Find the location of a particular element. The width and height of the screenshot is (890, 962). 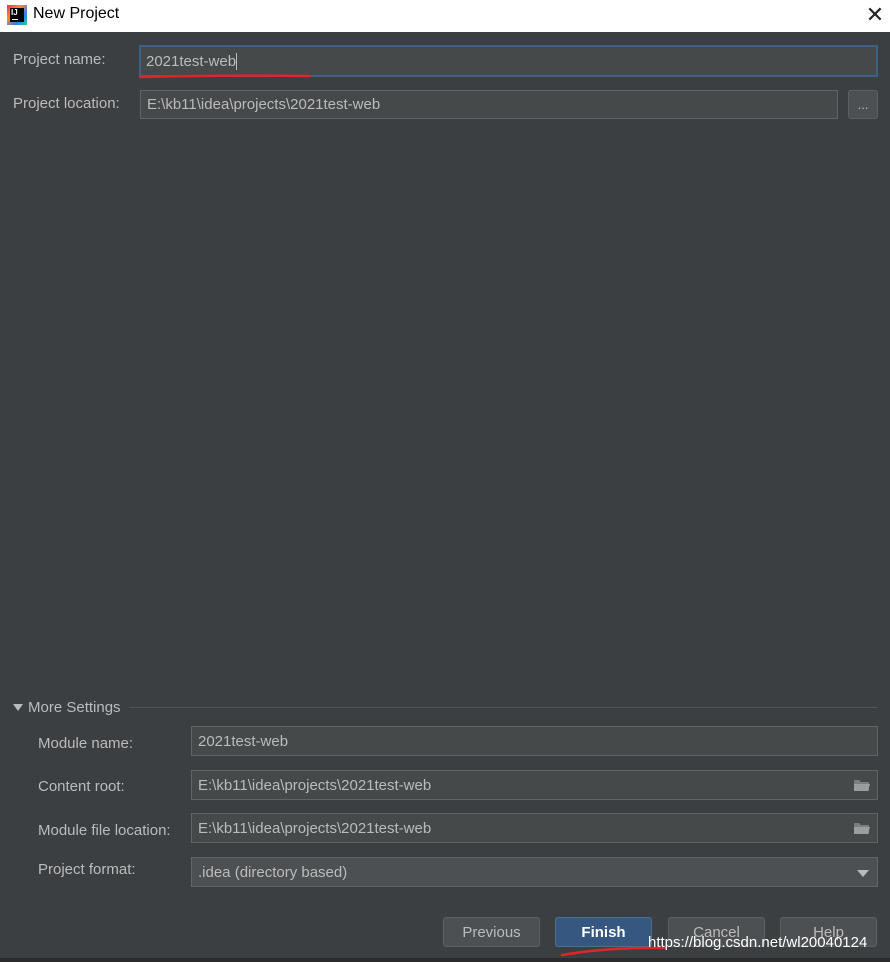

module-file-location-input: E:\kb11\idea\projects\2021test-web is located at coordinates (534, 828).